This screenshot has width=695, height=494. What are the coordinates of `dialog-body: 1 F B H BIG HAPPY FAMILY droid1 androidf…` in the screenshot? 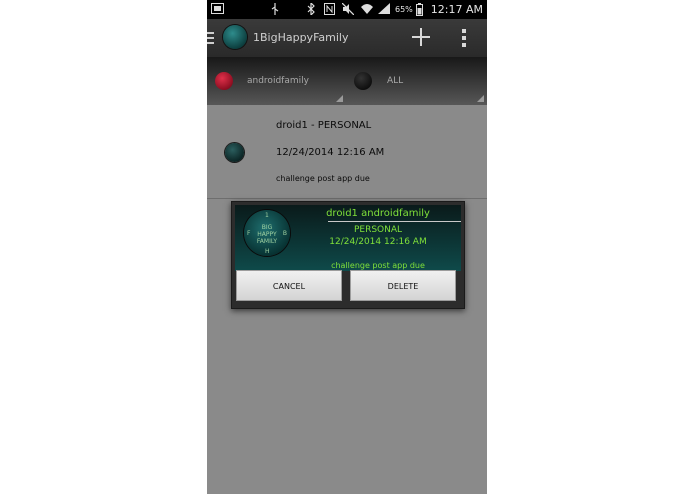 It's located at (348, 238).